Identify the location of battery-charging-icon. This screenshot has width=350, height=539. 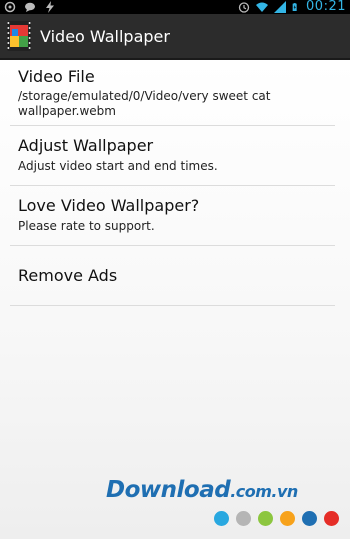
(294, 7).